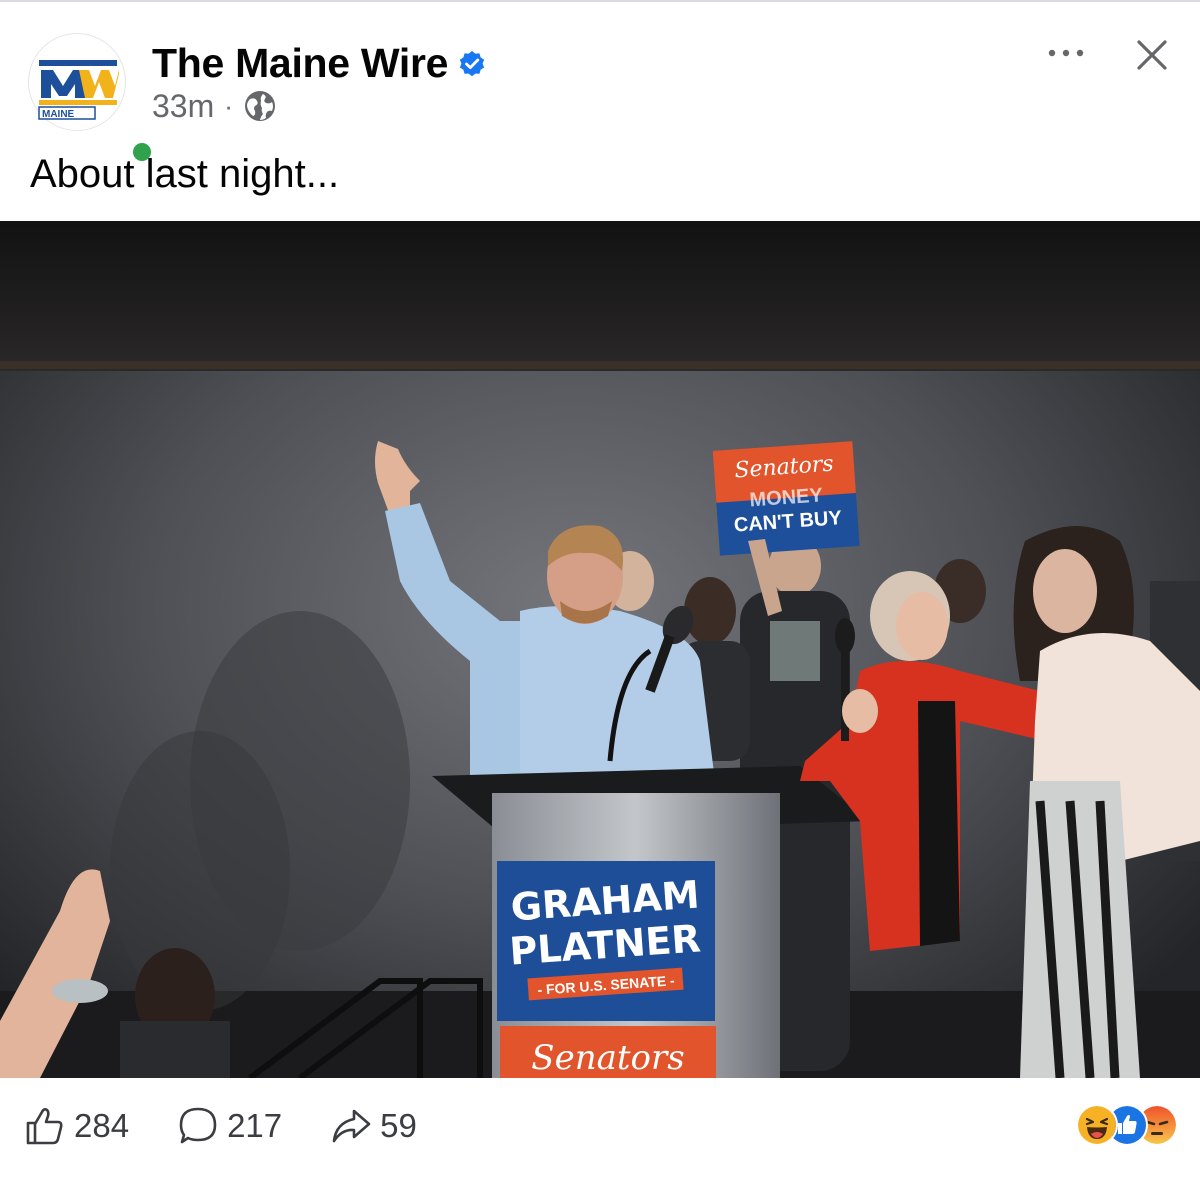  Describe the element at coordinates (198, 1125) in the screenshot. I see `comment-icon` at that location.